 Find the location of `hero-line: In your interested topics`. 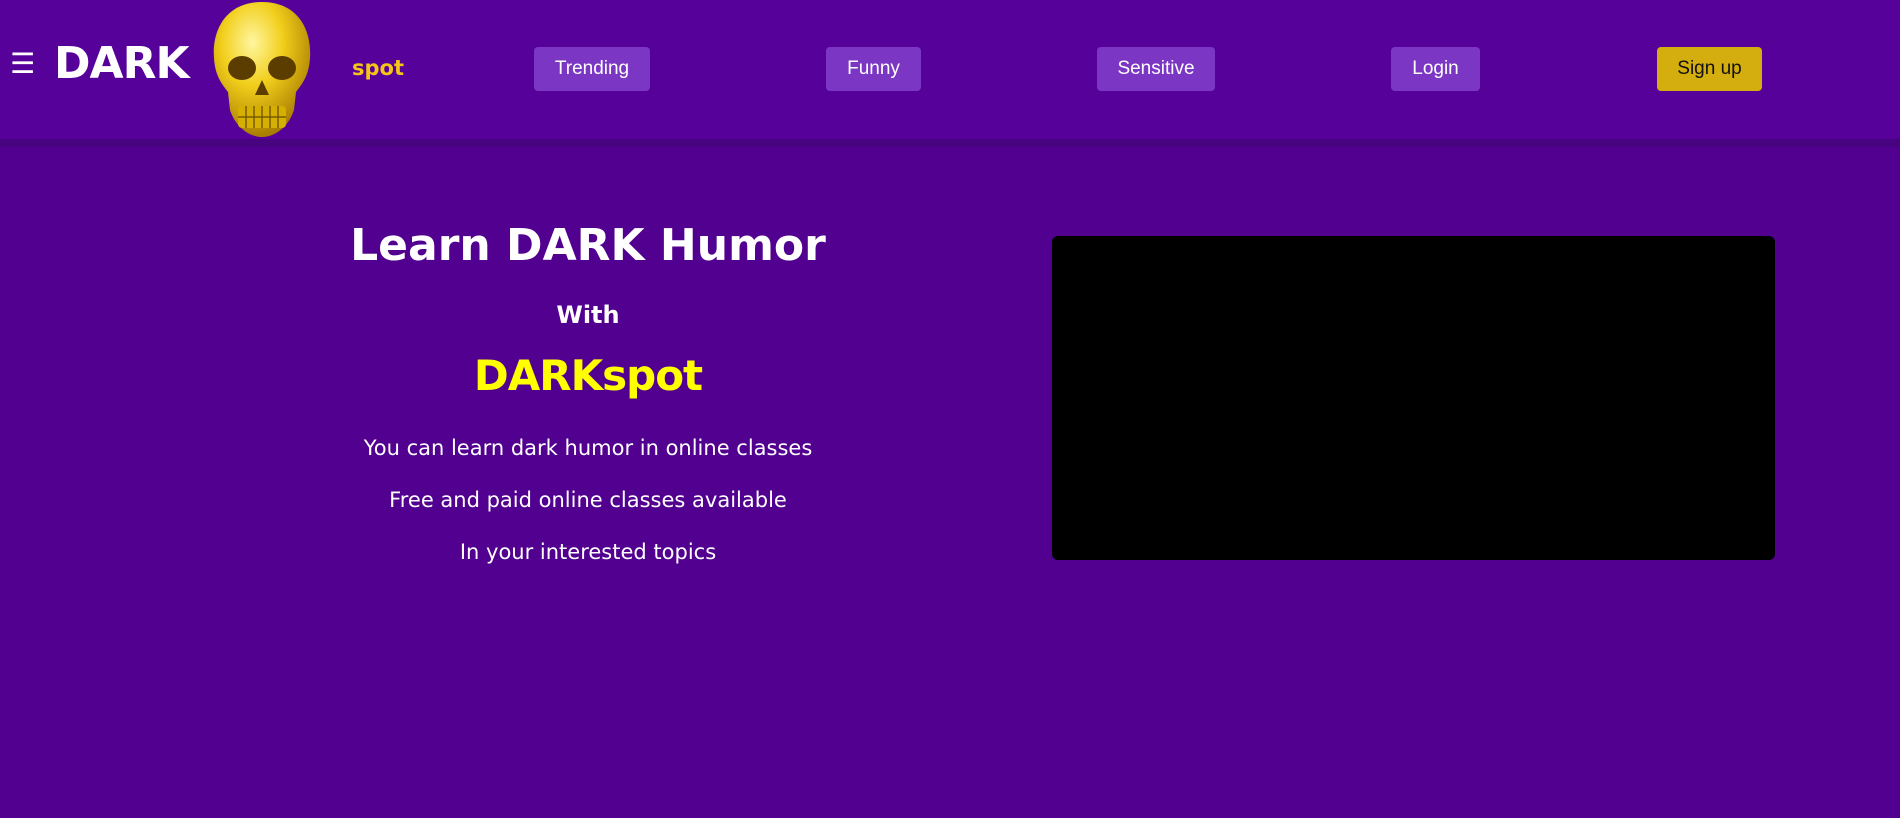

hero-line: In your interested topics is located at coordinates (588, 552).